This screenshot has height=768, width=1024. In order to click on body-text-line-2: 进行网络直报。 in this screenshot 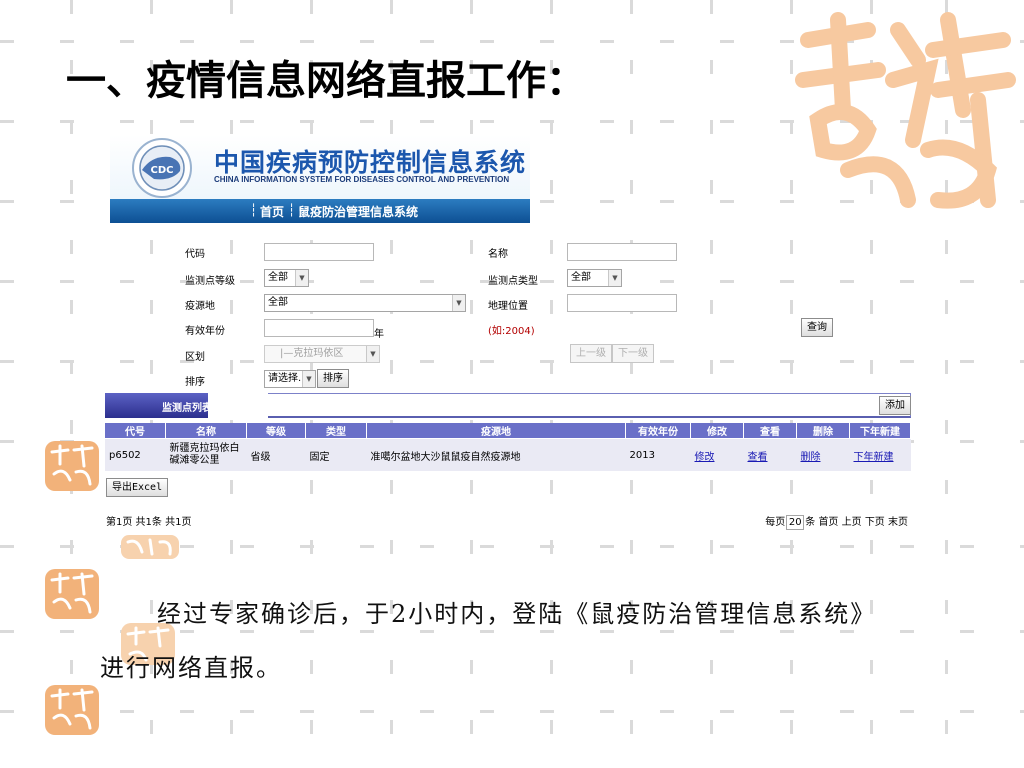, I will do `click(191, 668)`.